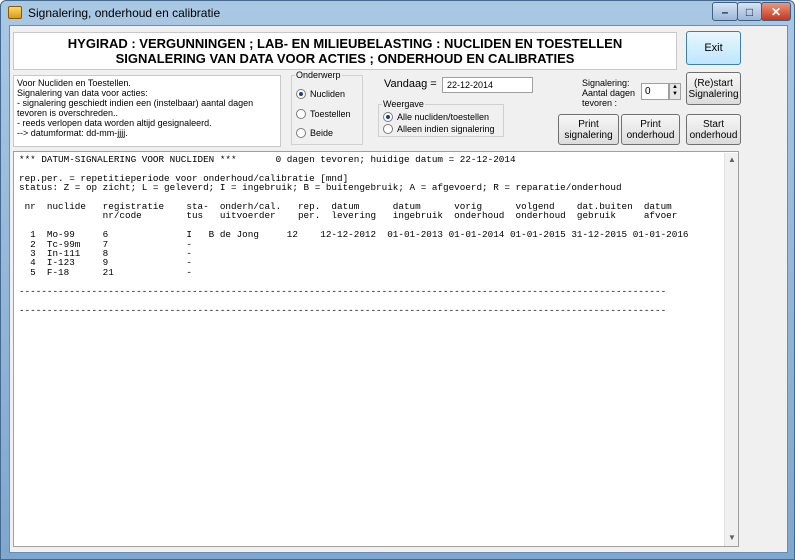  Describe the element at coordinates (82, 93) in the screenshot. I see `info-line: Signalering van data voor acties:` at that location.